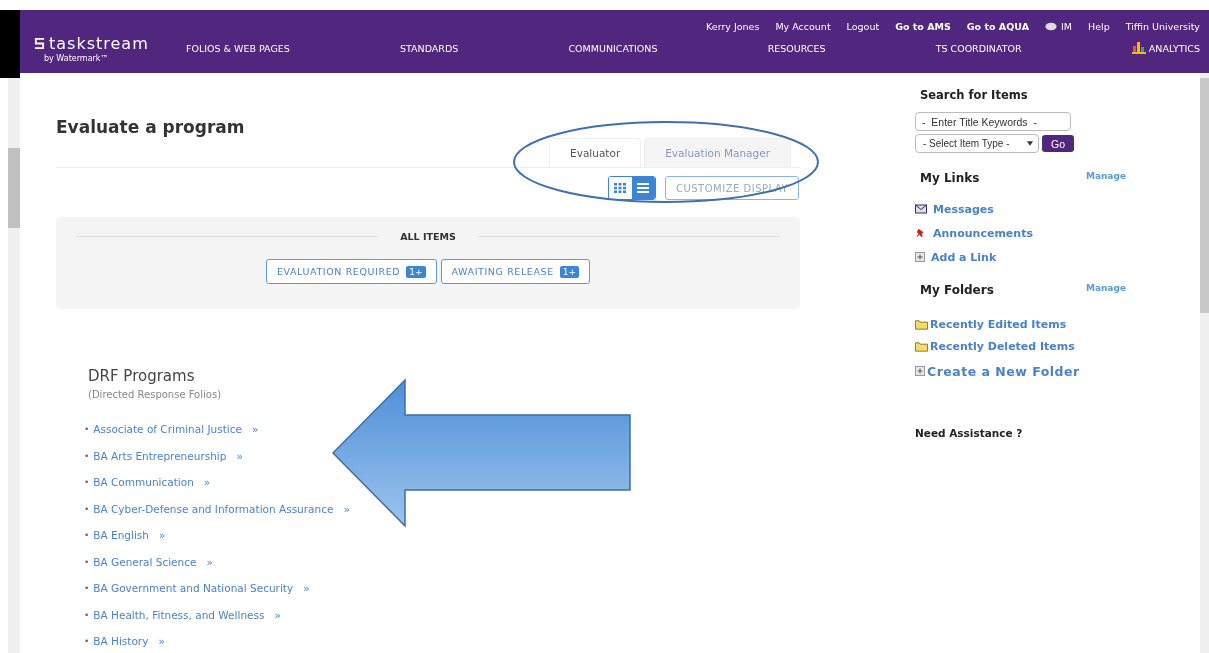  I want to click on program-link: BA Communication, so click(143, 482).